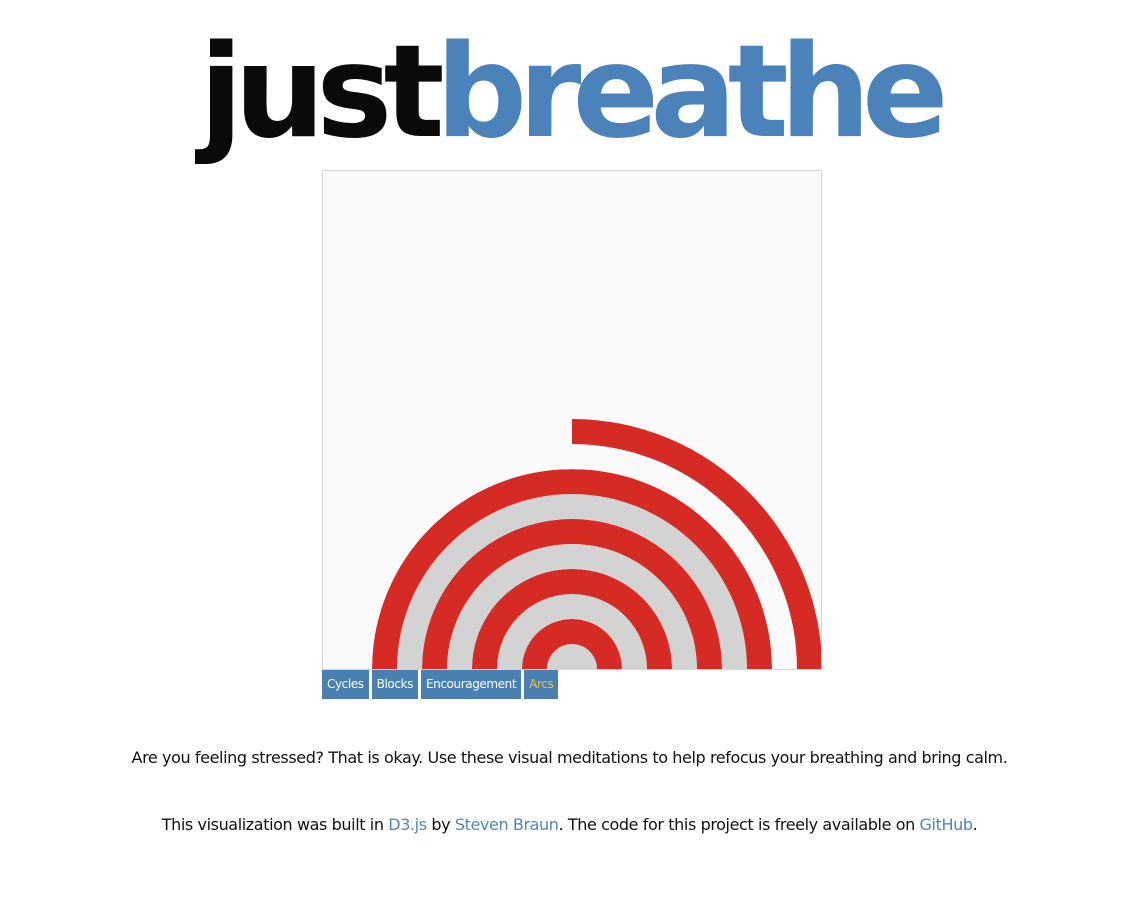 The image size is (1139, 906). What do you see at coordinates (541, 684) in the screenshot?
I see `tab-arcs: Arcs` at bounding box center [541, 684].